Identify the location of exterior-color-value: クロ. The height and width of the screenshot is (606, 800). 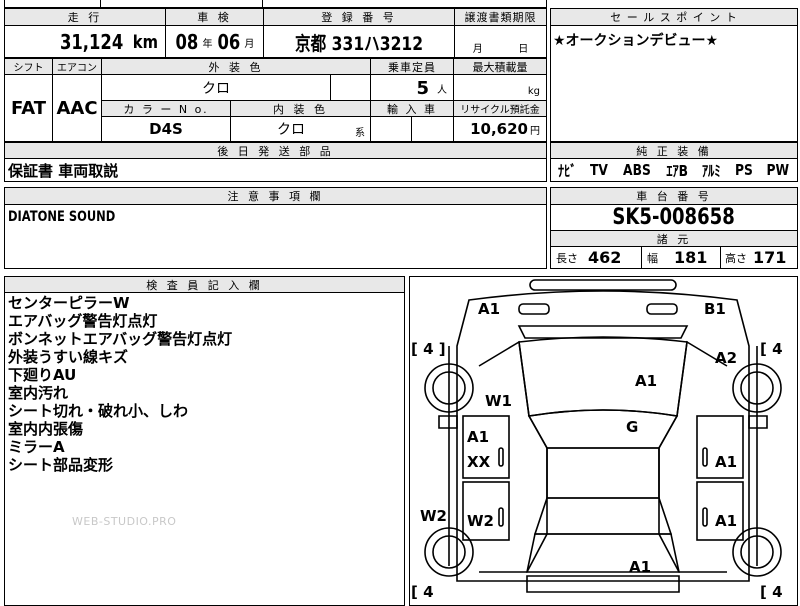
(216, 89).